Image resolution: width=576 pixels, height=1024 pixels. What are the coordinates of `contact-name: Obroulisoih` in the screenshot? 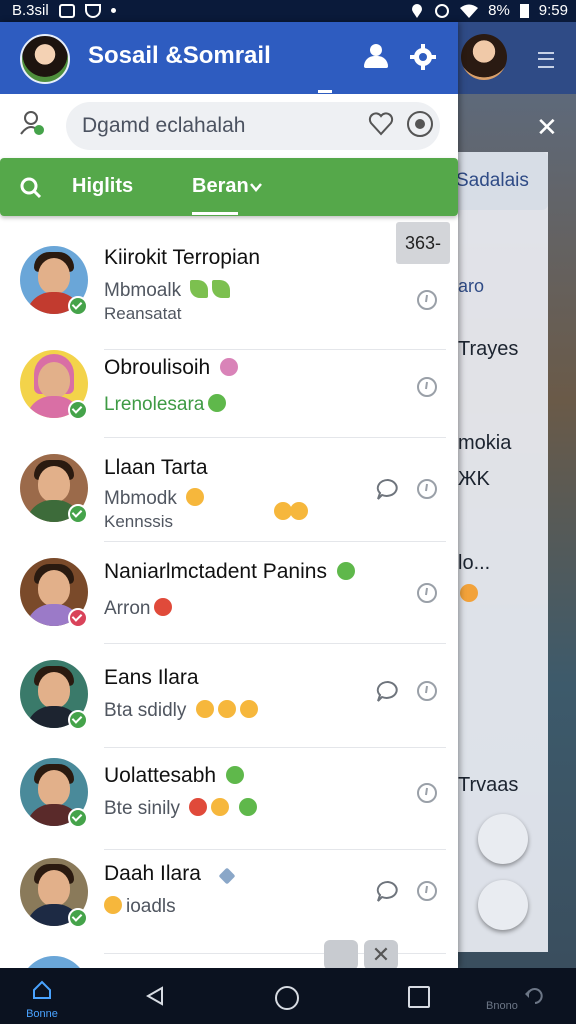 It's located at (171, 368).